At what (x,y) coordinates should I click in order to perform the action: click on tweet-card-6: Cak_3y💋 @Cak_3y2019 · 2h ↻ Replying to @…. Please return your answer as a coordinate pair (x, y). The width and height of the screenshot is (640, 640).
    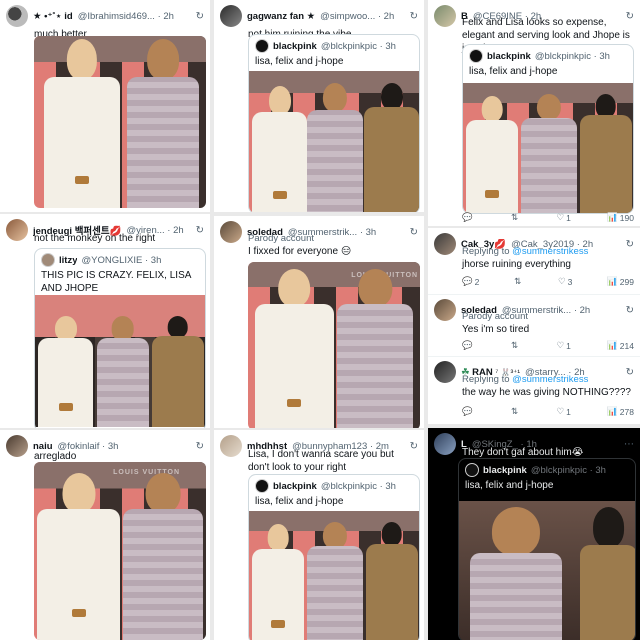
    Looking at the image, I should click on (534, 261).